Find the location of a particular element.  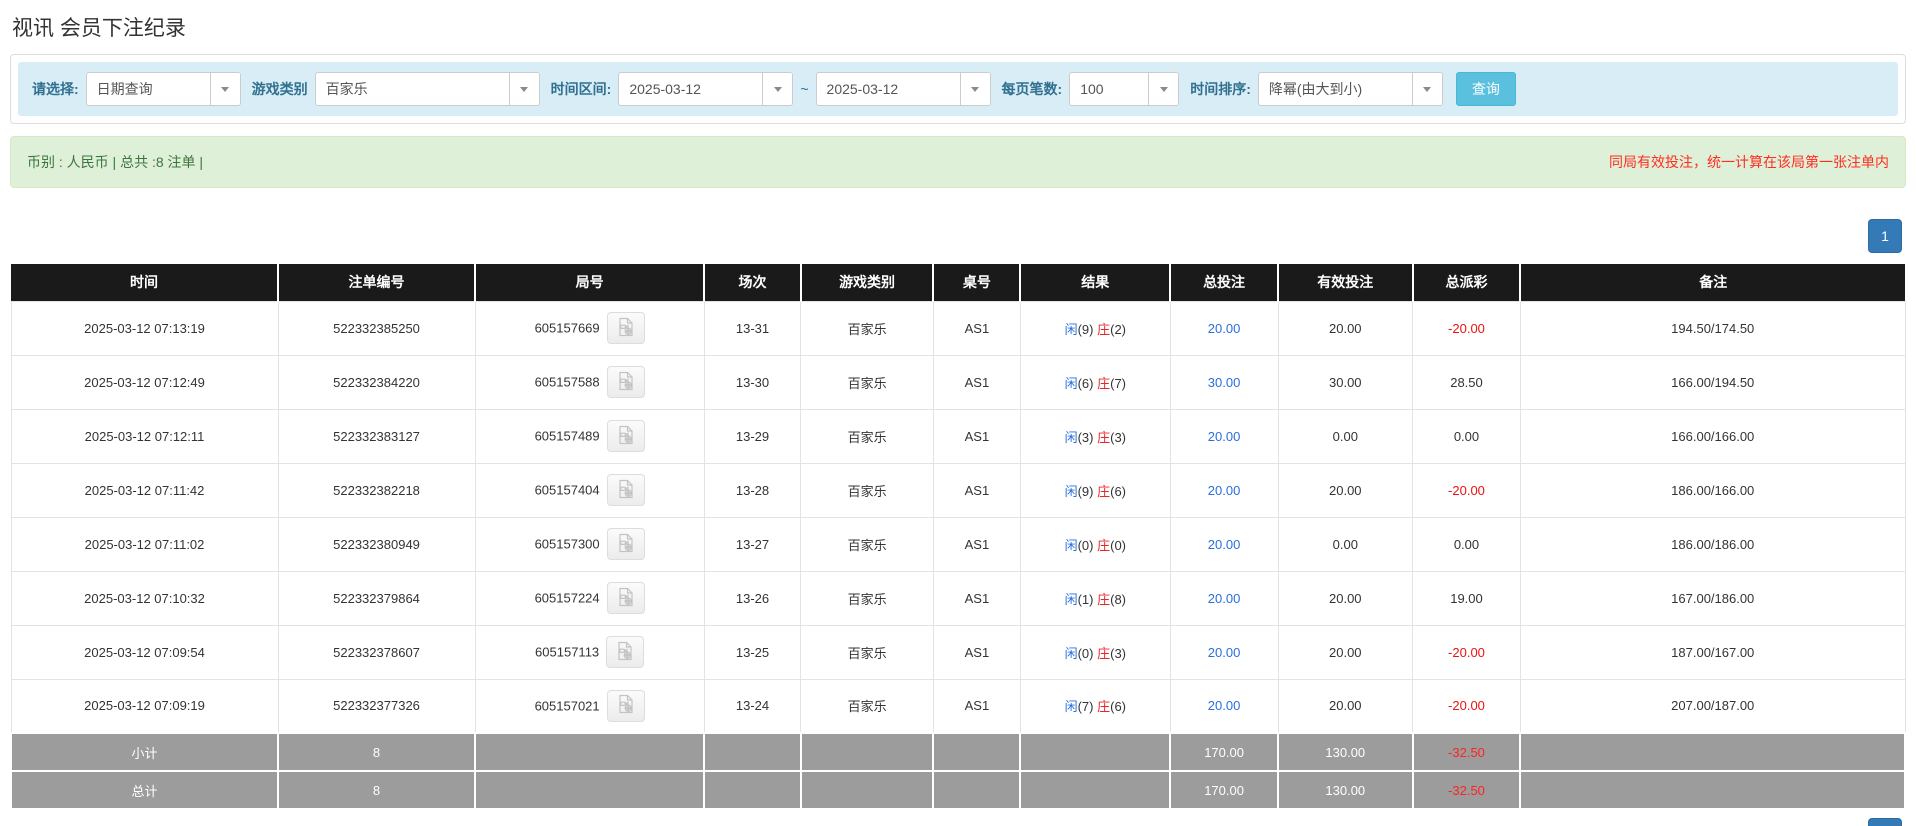

cell-bet-id: 522332385250 is located at coordinates (376, 328).